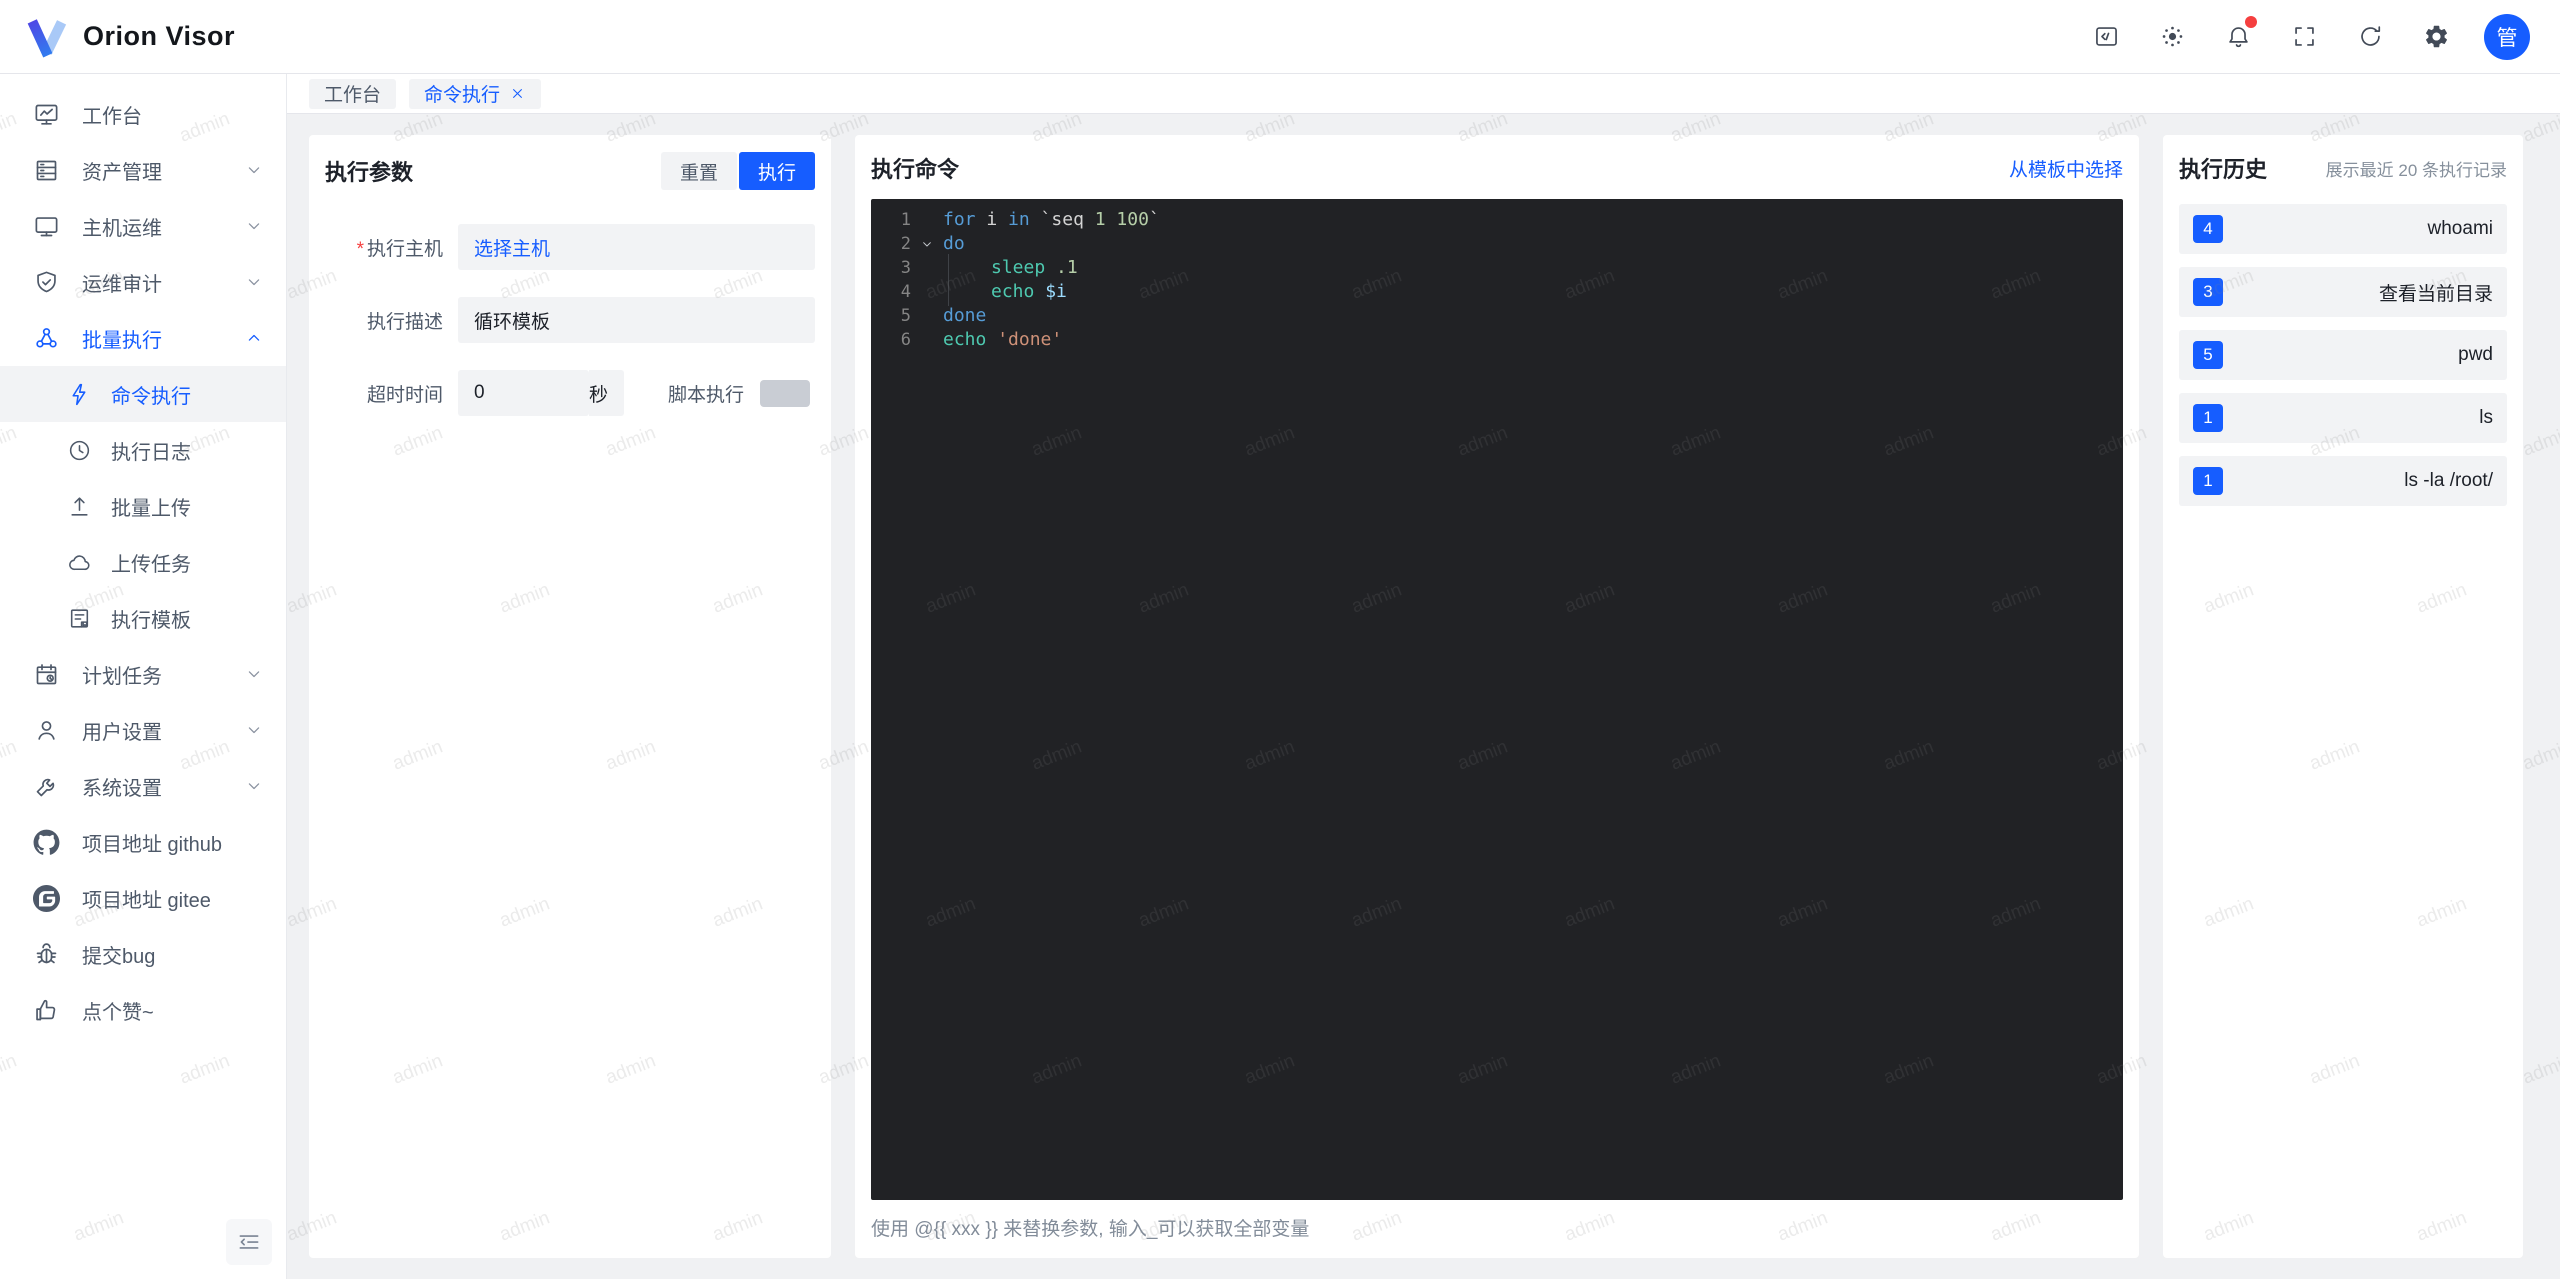  Describe the element at coordinates (151, 396) in the screenshot. I see `sidebar-item-label: 命令执行` at that location.